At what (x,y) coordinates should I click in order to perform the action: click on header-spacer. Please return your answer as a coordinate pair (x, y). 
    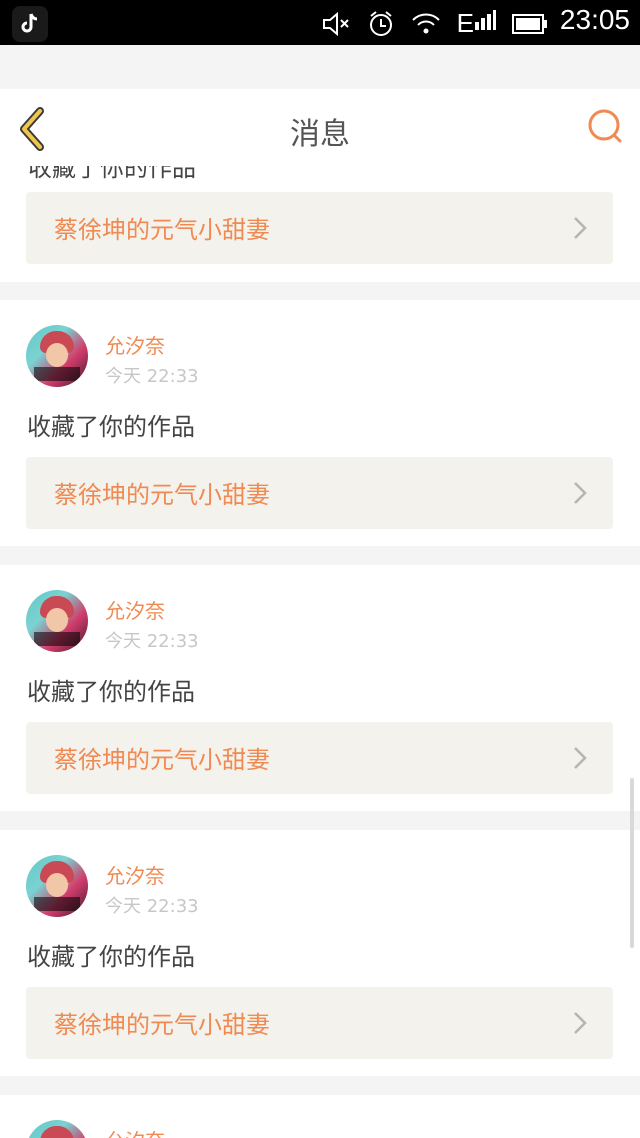
    Looking at the image, I should click on (320, 67).